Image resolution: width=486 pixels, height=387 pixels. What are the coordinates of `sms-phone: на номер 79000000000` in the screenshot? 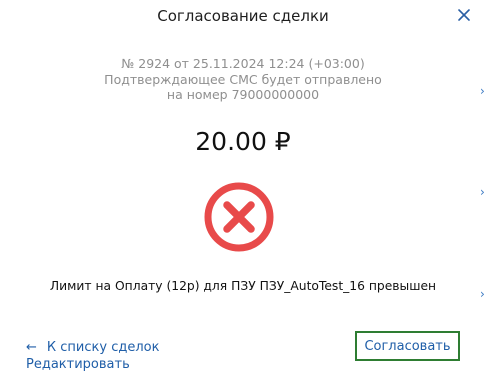 It's located at (243, 94).